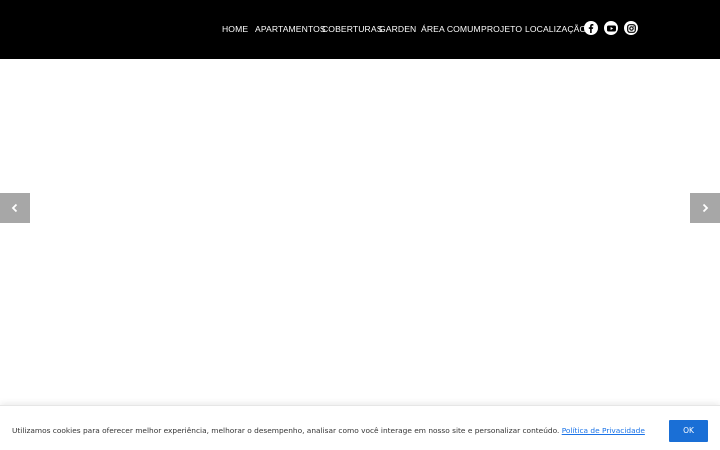 The width and height of the screenshot is (720, 450). I want to click on instagram-link, so click(631, 28).